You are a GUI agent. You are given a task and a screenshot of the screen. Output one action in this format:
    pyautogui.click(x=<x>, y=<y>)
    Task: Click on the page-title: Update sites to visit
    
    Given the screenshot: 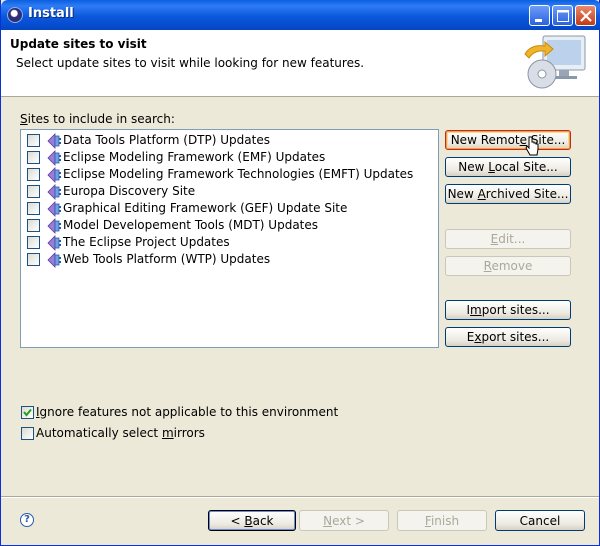 What is the action you would take?
    pyautogui.click(x=78, y=44)
    